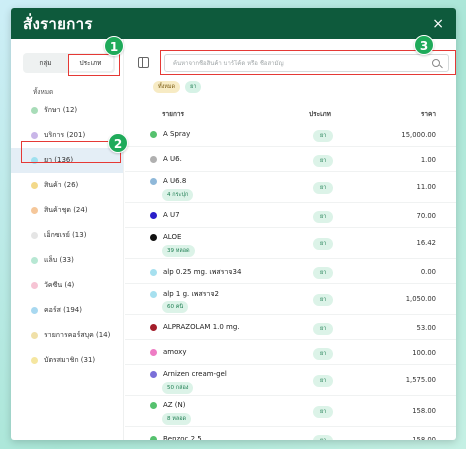 The width and height of the screenshot is (466, 449). What do you see at coordinates (67, 310) in the screenshot?
I see `category-item: คอร์ส (194)` at bounding box center [67, 310].